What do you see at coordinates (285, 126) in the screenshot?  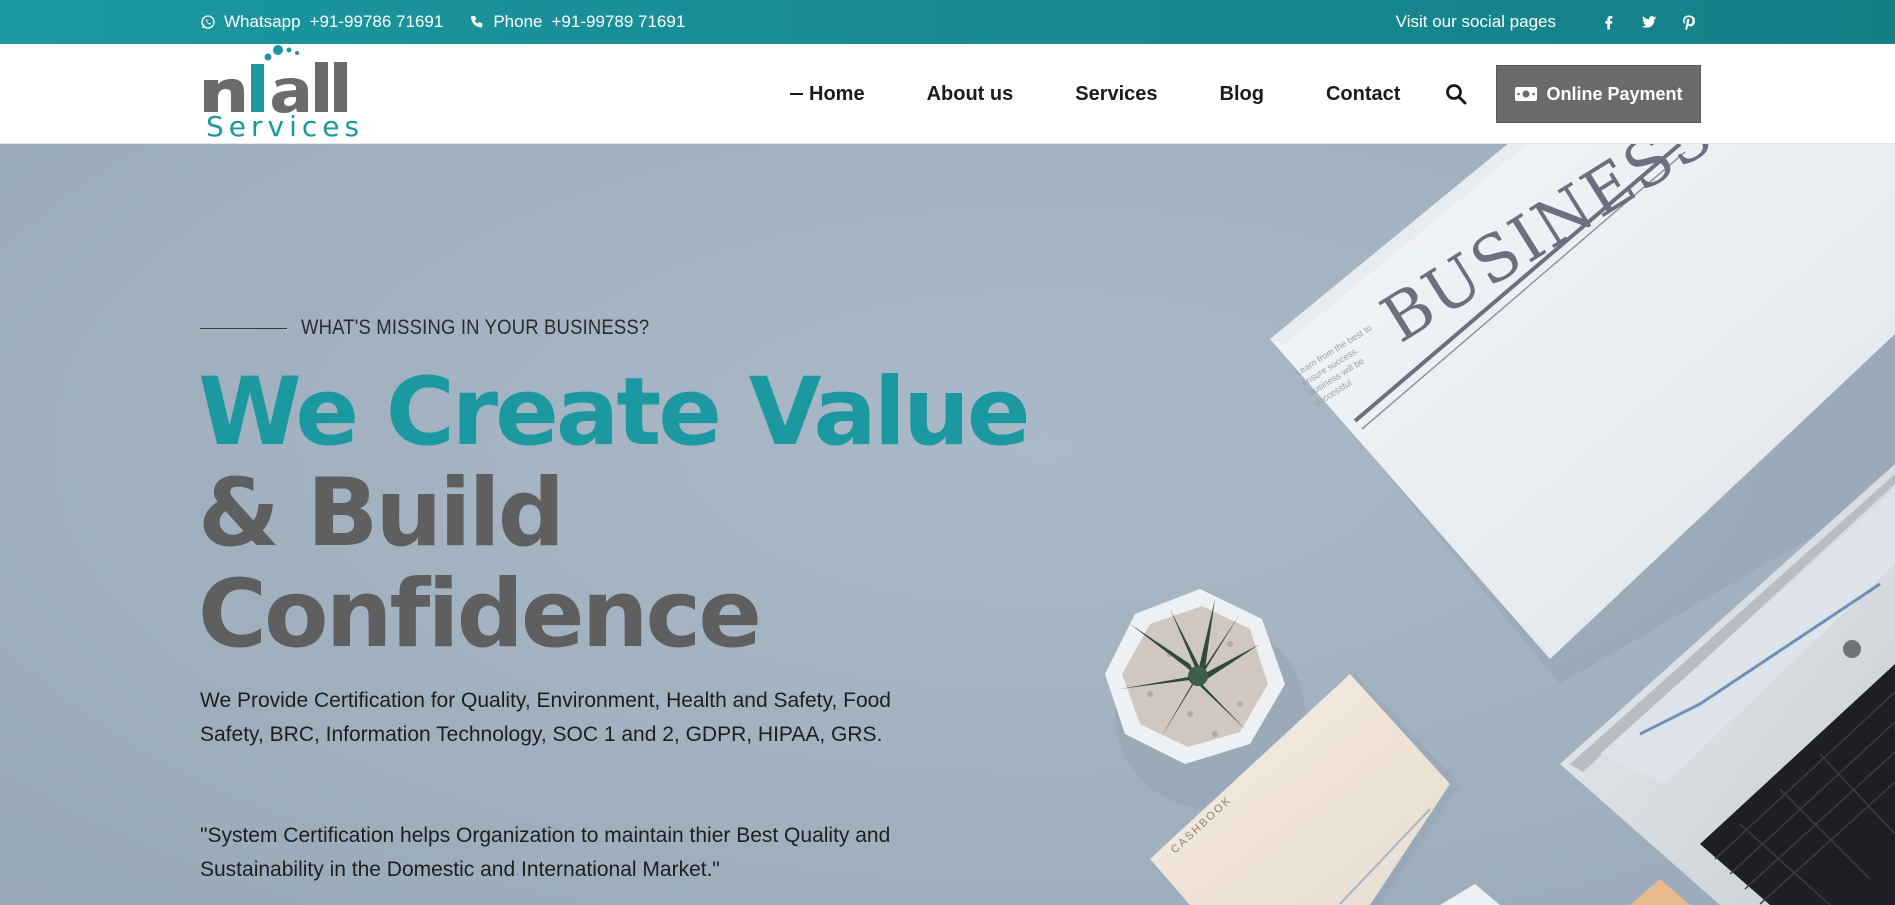 I see `logo-subtitle: Services` at bounding box center [285, 126].